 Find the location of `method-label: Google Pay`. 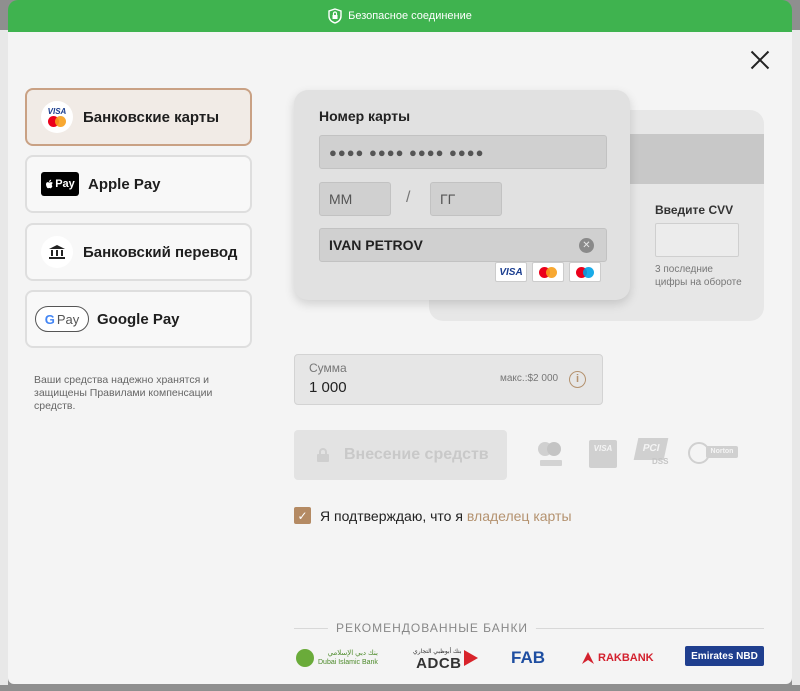

method-label: Google Pay is located at coordinates (138, 319).